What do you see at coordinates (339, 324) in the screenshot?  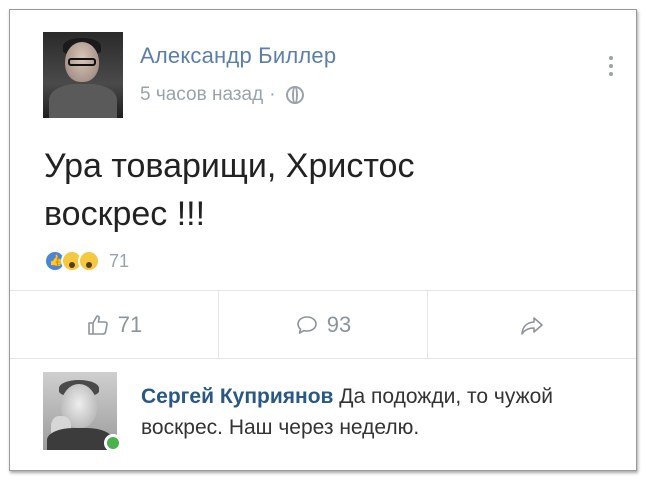 I see `comment-count: 93` at bounding box center [339, 324].